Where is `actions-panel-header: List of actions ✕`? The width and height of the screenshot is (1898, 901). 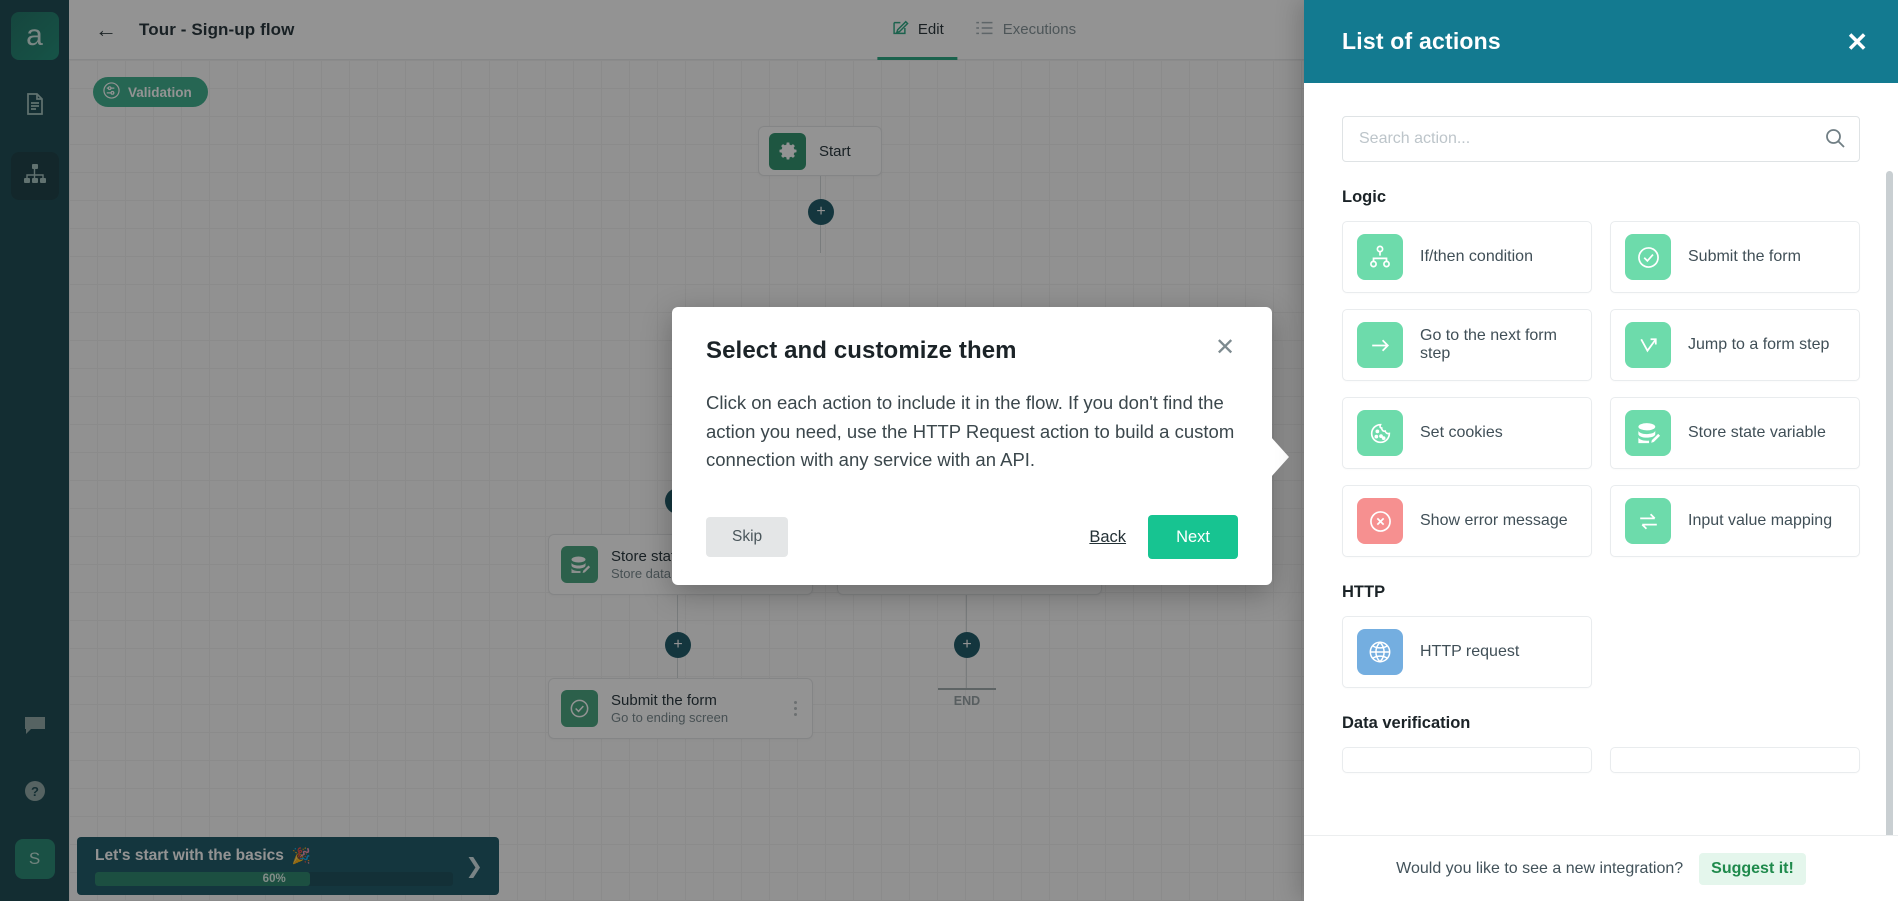 actions-panel-header: List of actions ✕ is located at coordinates (1601, 41).